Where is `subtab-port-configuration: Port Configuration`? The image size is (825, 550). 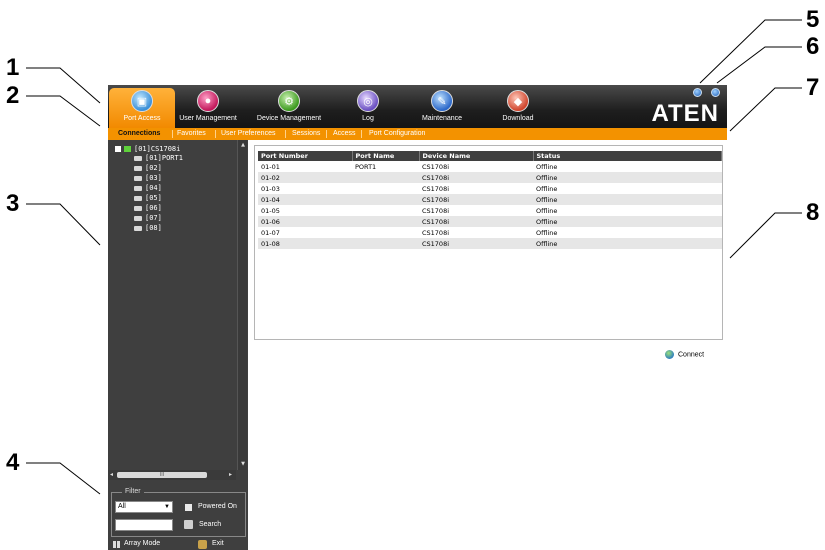
subtab-port-configuration: Port Configuration is located at coordinates (397, 134).